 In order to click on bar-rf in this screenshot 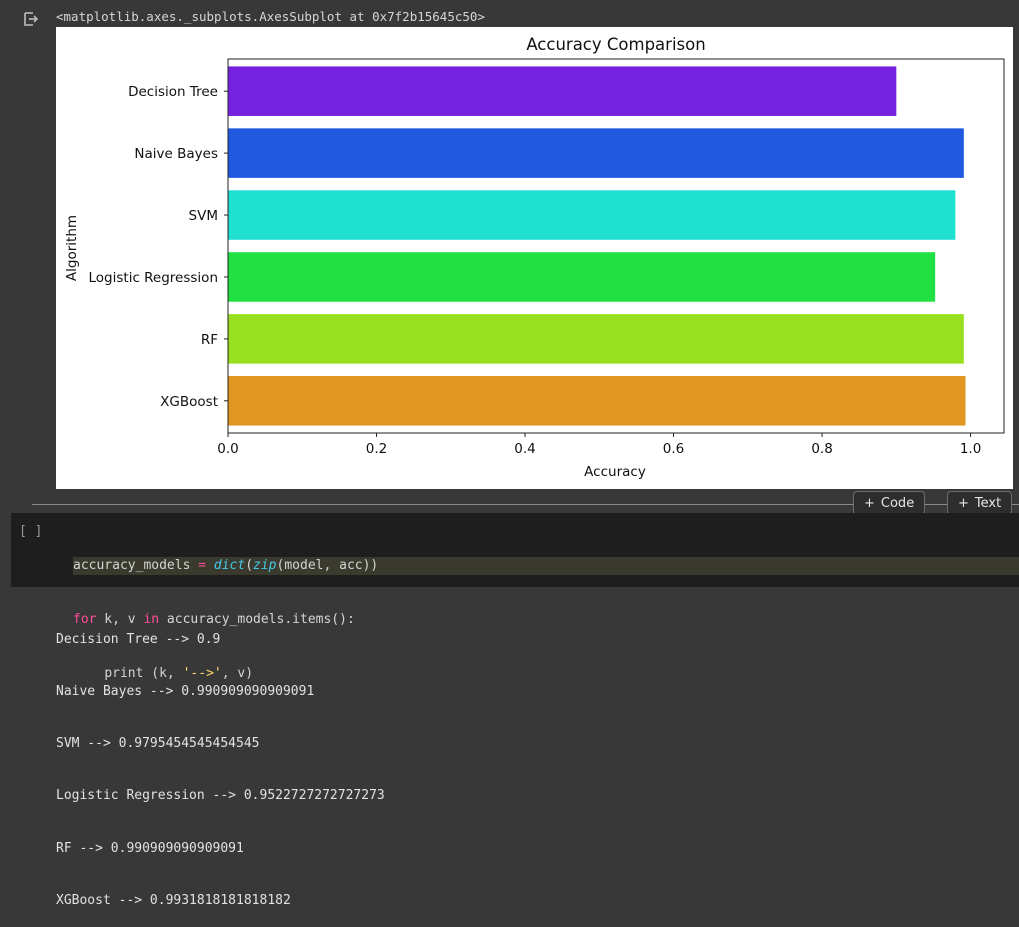, I will do `click(596, 339)`.